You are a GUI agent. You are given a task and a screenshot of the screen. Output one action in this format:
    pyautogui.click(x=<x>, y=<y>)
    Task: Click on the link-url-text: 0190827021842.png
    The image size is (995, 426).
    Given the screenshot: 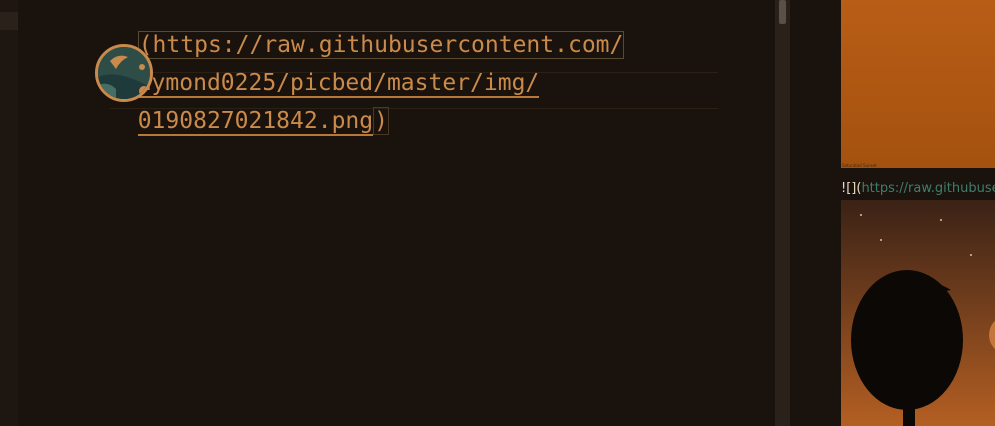 What is the action you would take?
    pyautogui.click(x=255, y=122)
    